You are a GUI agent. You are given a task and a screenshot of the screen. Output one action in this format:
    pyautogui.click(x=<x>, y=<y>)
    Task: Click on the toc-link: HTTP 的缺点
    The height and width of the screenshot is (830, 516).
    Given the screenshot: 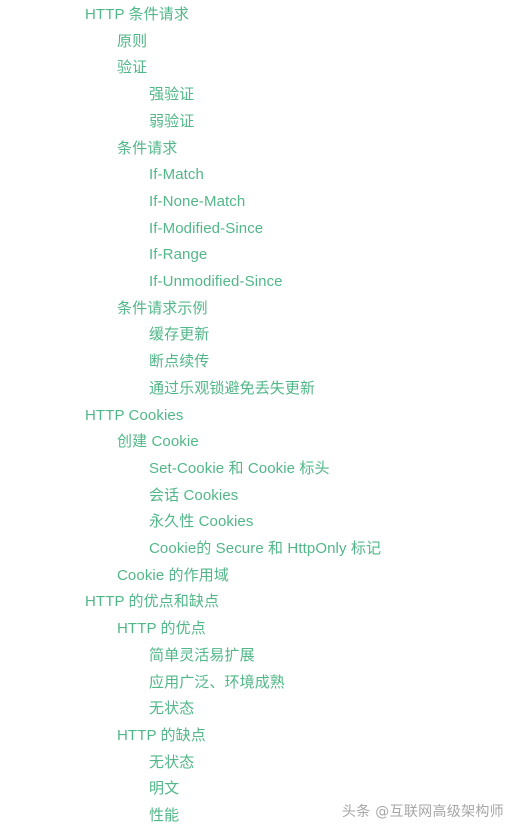 What is the action you would take?
    pyautogui.click(x=258, y=736)
    